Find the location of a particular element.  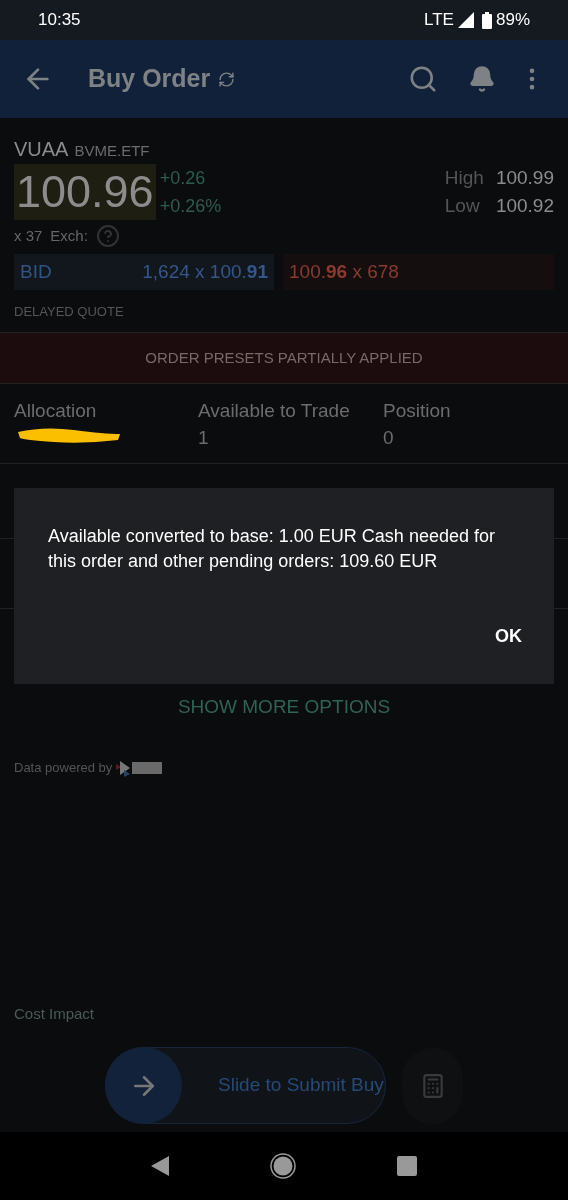

low-label: Low is located at coordinates (462, 206).